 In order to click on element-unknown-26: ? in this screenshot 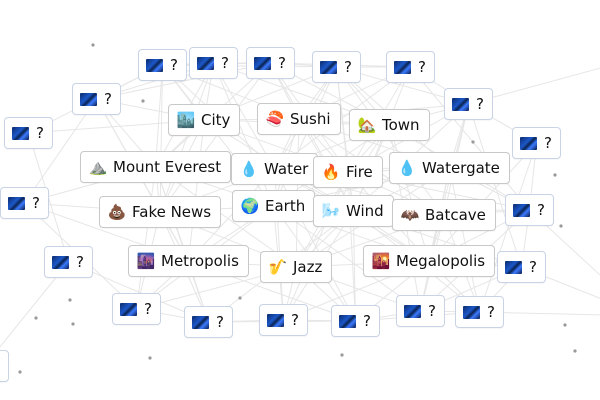, I will do `click(521, 267)`.